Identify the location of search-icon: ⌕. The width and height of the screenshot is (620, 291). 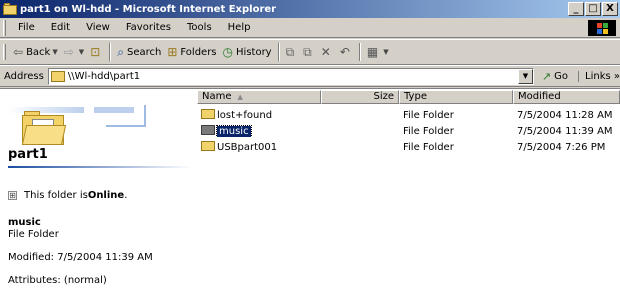
(120, 51).